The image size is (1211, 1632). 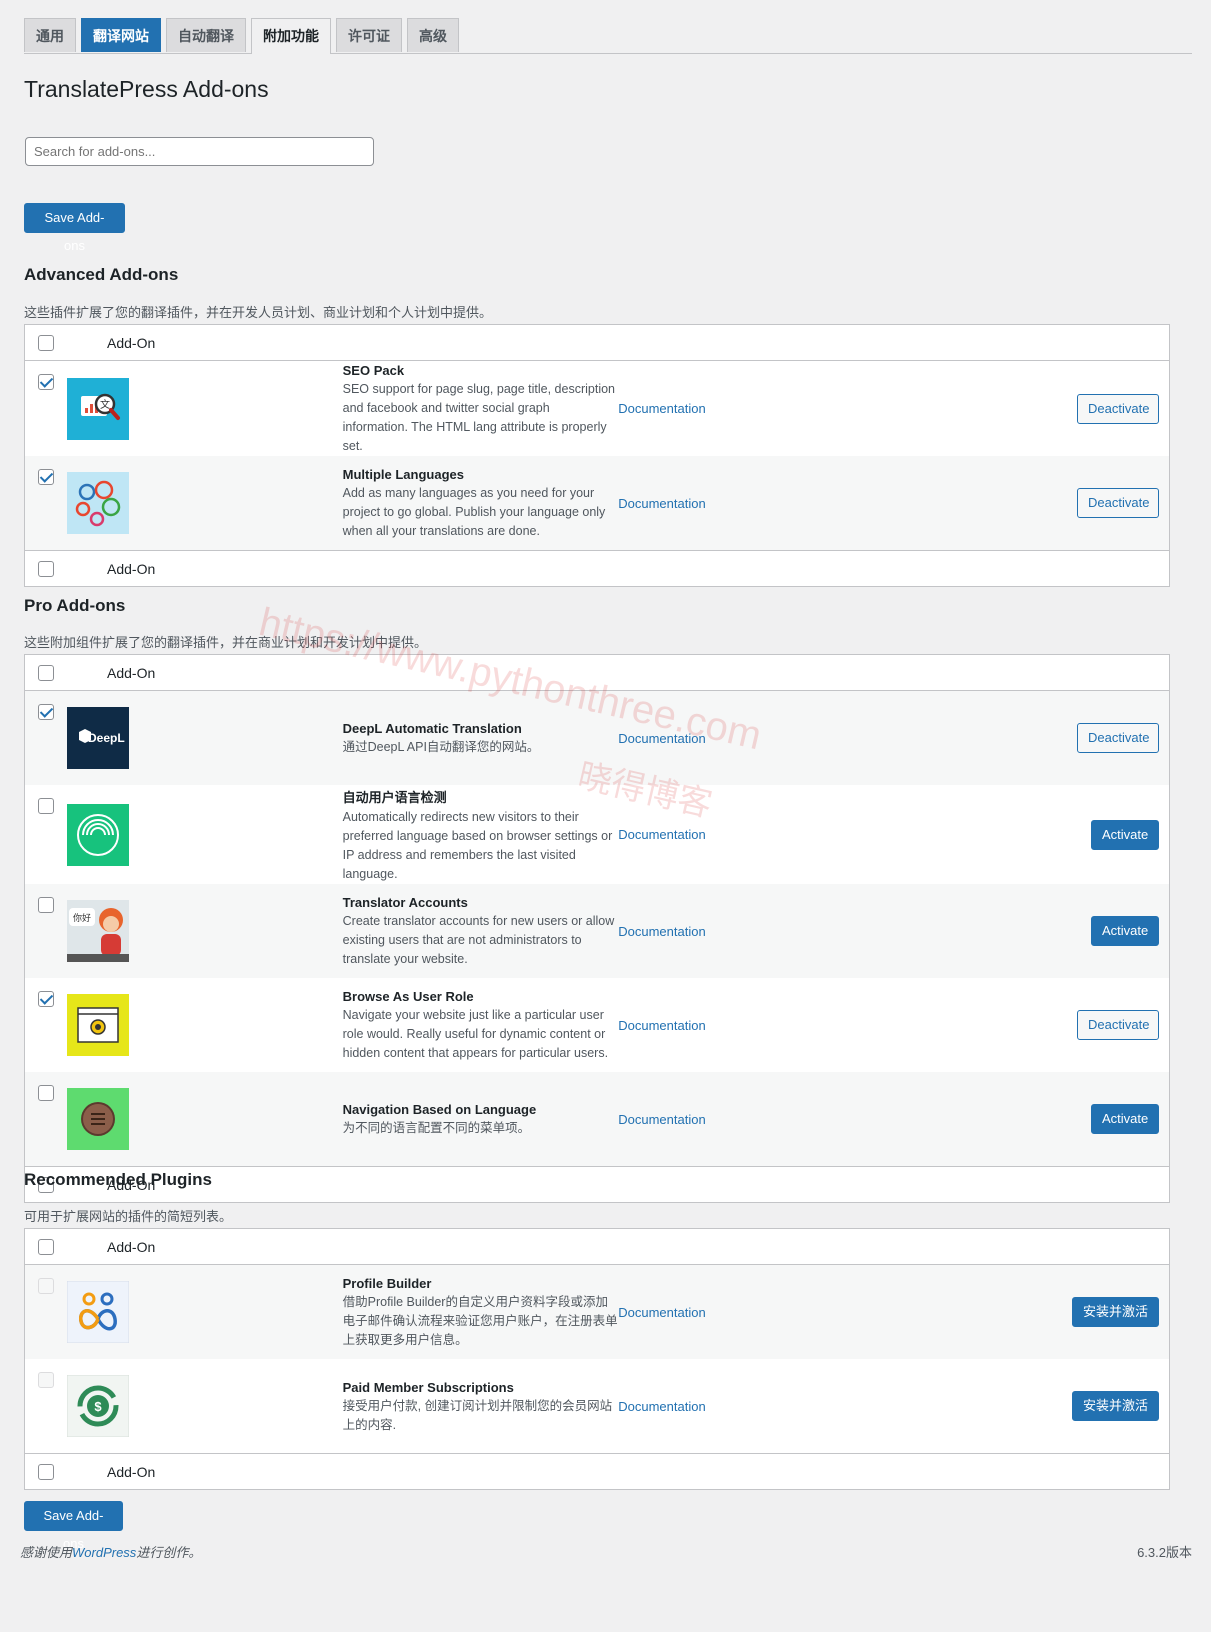 I want to click on recommended-section-desc: 可用于扩展网站的插件的简短列表。, so click(x=128, y=1216).